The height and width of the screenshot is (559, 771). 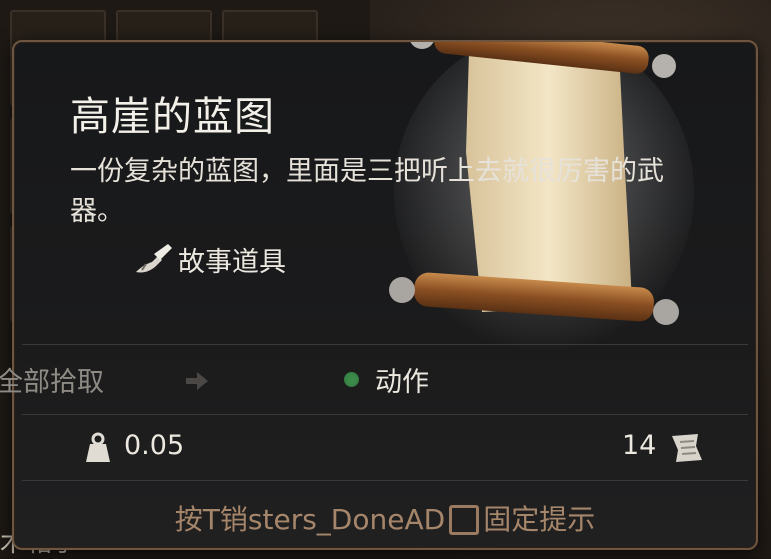 What do you see at coordinates (188, 519) in the screenshot?
I see `hint-prefix: 按` at bounding box center [188, 519].